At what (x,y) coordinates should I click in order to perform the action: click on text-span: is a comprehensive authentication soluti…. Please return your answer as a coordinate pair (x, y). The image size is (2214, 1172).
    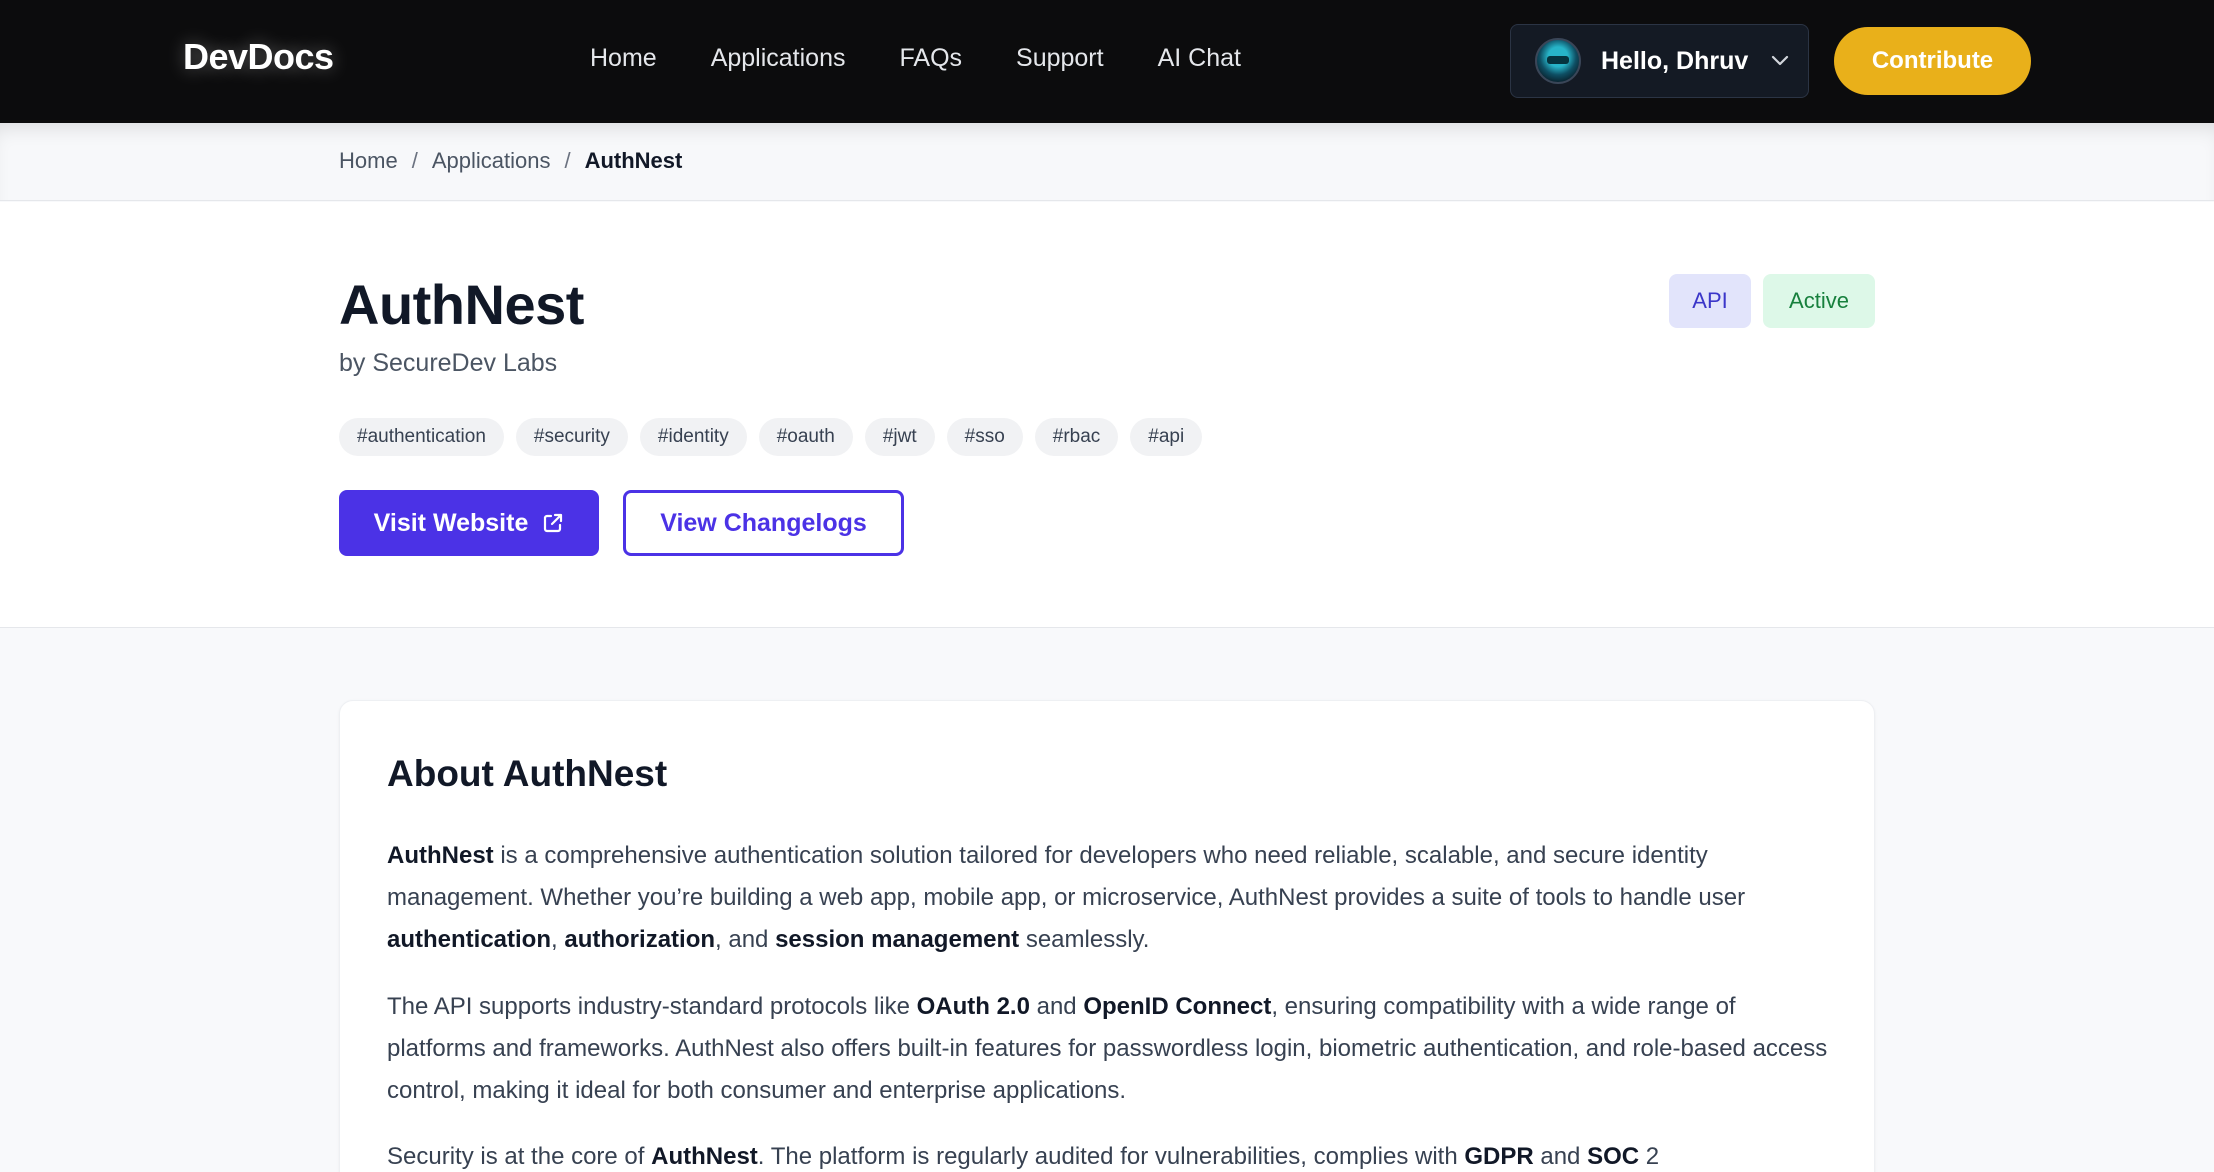
    Looking at the image, I should click on (1066, 876).